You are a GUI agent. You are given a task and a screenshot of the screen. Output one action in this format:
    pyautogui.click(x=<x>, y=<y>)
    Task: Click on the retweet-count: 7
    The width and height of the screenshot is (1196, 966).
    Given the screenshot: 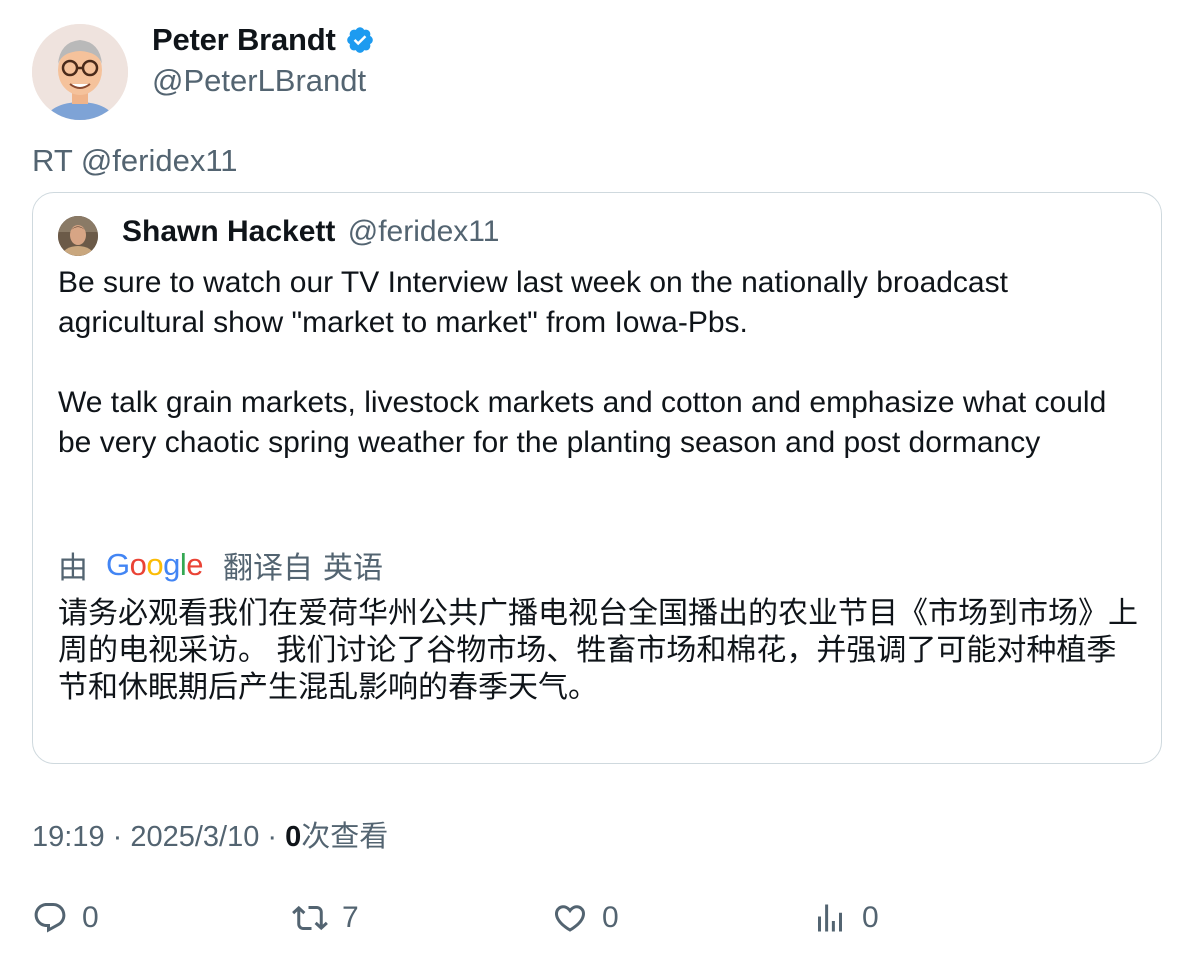 What is the action you would take?
    pyautogui.click(x=350, y=917)
    